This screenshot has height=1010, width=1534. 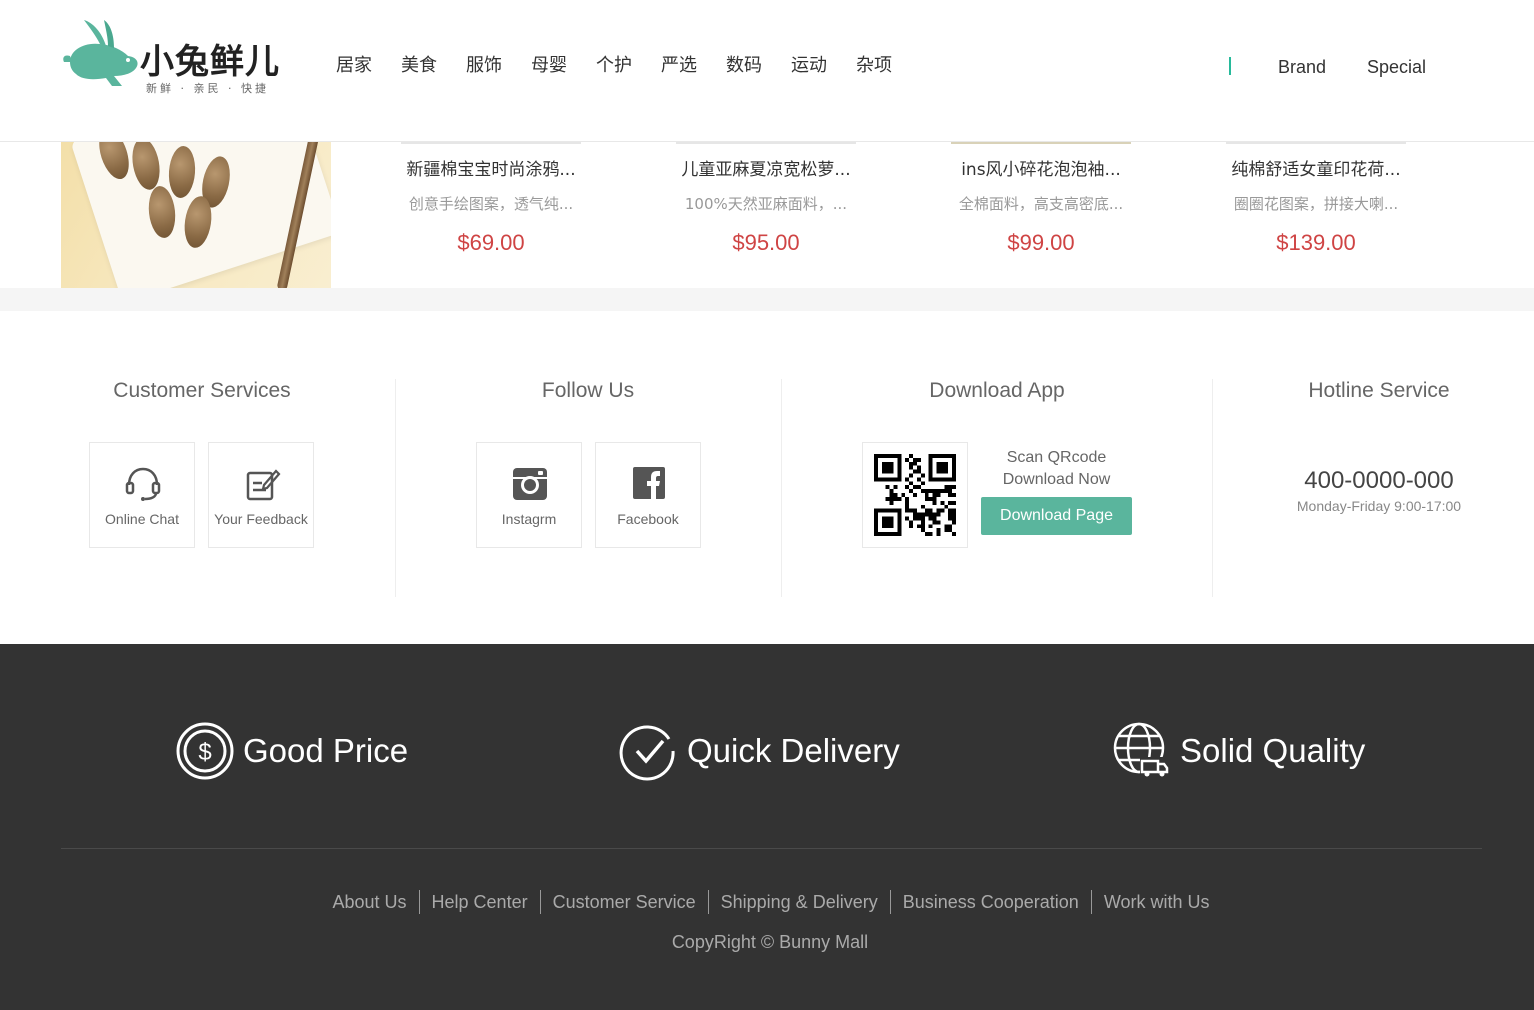 I want to click on section-gap, so click(x=767, y=299).